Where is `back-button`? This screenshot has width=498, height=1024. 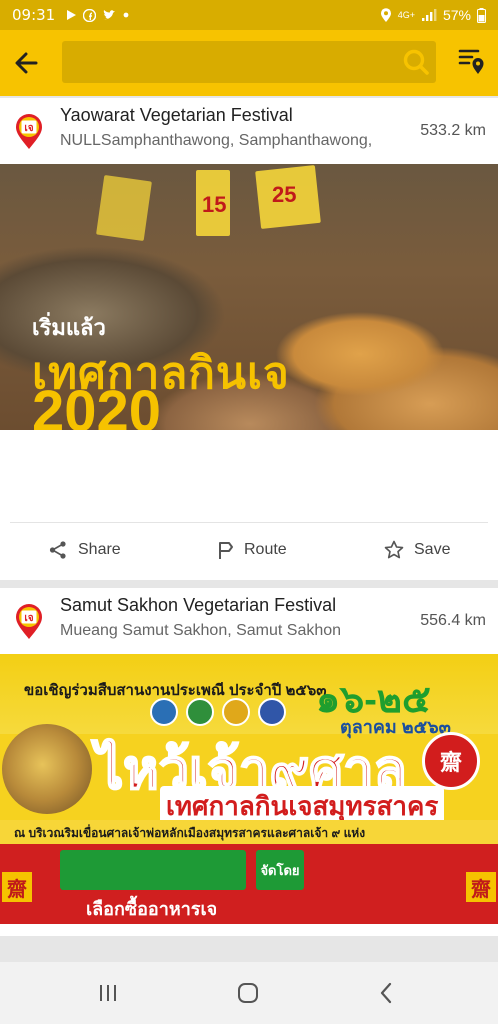 back-button is located at coordinates (26, 63).